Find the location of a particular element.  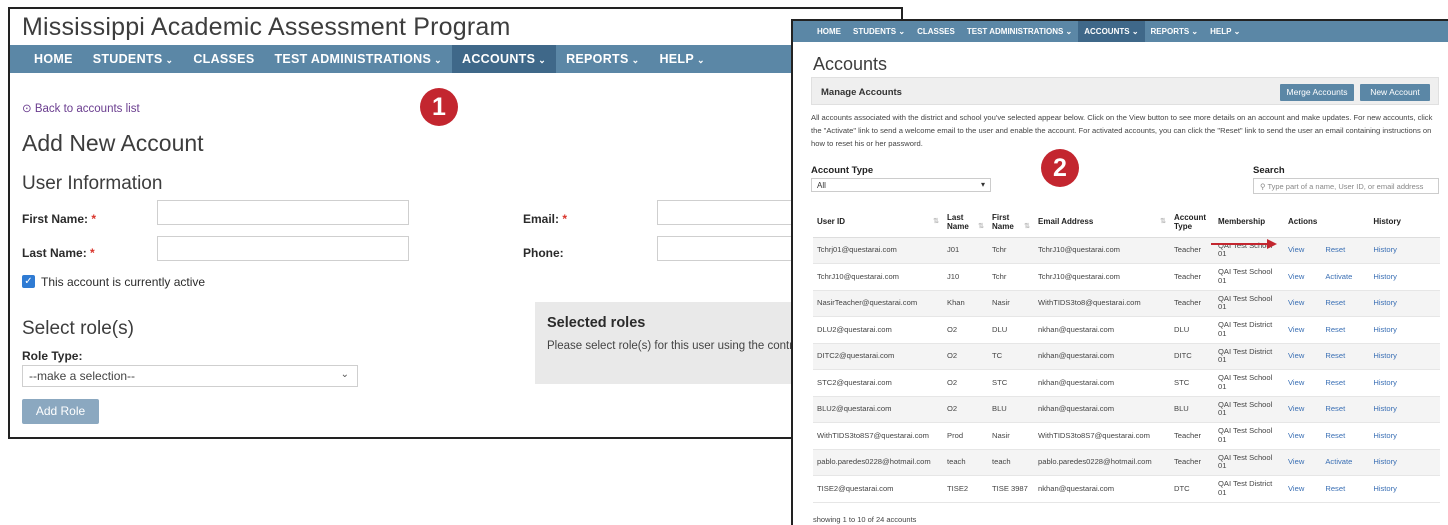

role-type-select: --make a selection-- ⌄ is located at coordinates (190, 376).